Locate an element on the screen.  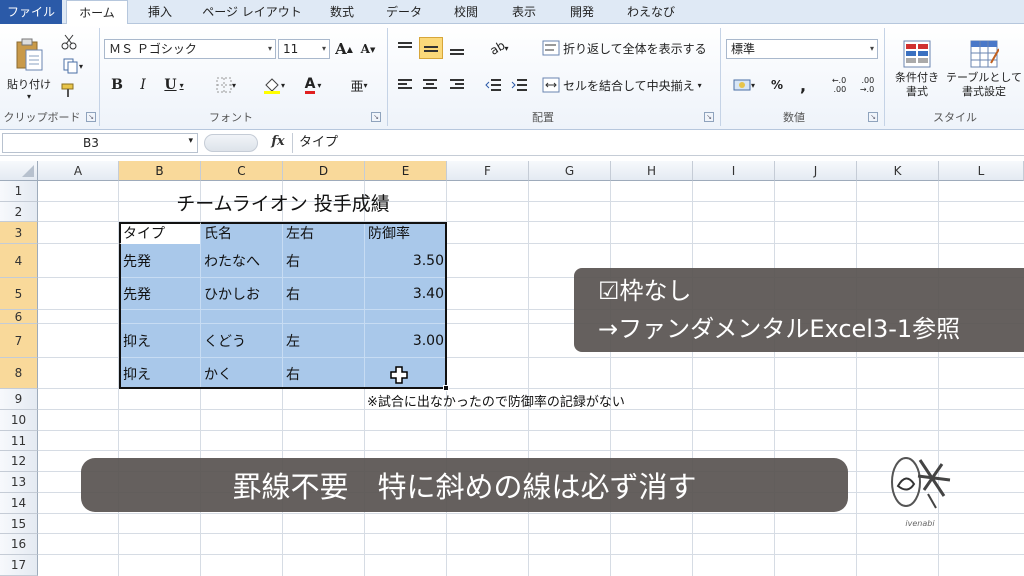
decrease-decimal-button: .00 →.0 is located at coordinates (867, 85).